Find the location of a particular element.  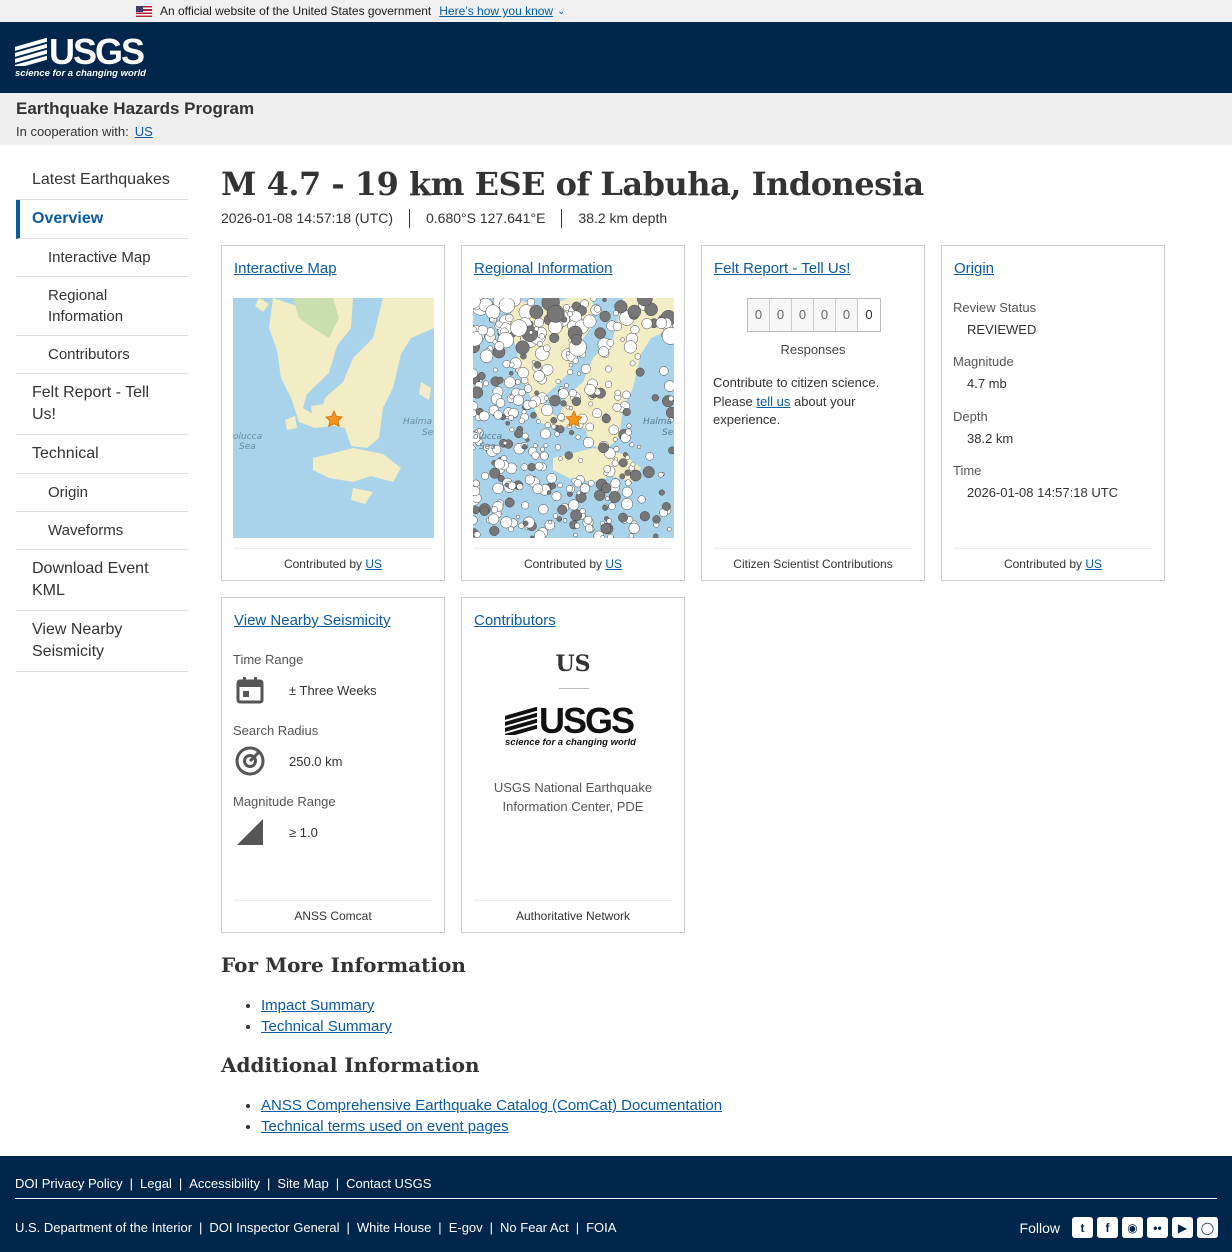

footer-divider is located at coordinates (616, 1198).